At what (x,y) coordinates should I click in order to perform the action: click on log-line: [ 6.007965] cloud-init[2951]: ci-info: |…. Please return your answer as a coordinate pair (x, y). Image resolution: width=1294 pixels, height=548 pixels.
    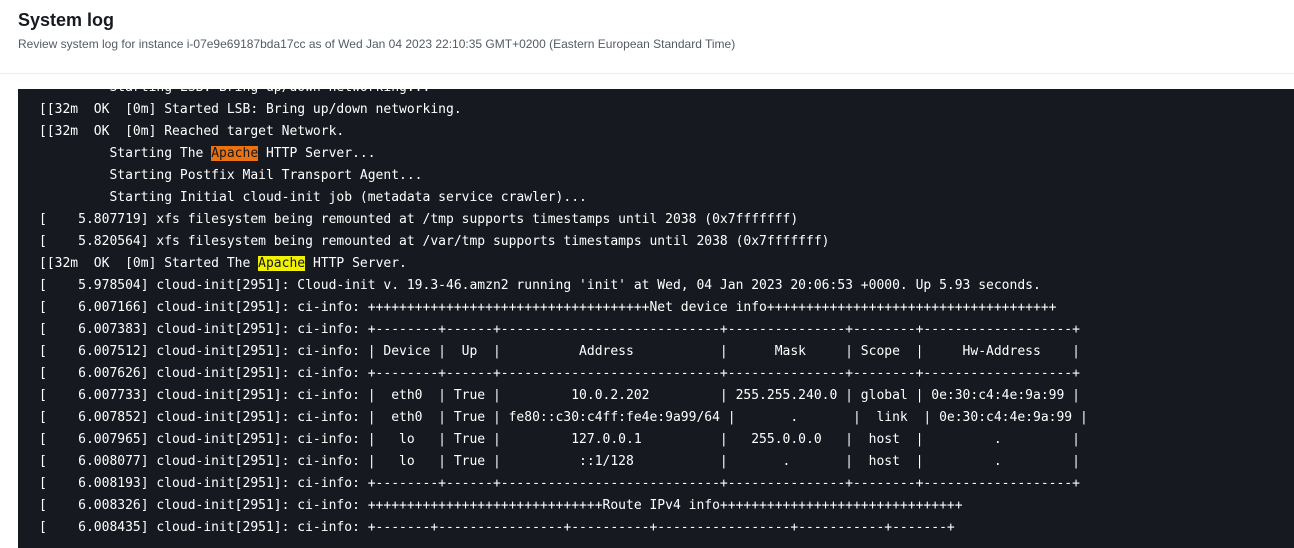
    Looking at the image, I should click on (563, 440).